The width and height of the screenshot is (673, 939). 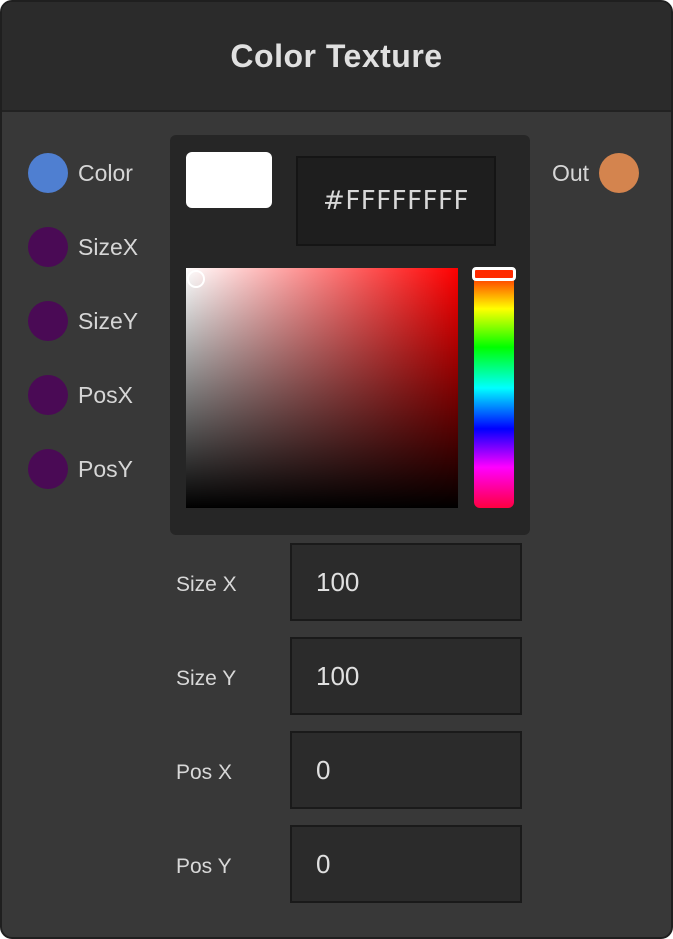 What do you see at coordinates (406, 770) in the screenshot?
I see `pos-x-input: 0` at bounding box center [406, 770].